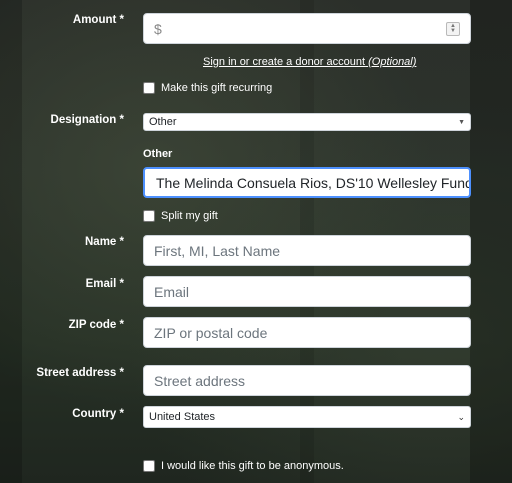  What do you see at coordinates (392, 62) in the screenshot?
I see `donor-account-optional: (Optional)` at bounding box center [392, 62].